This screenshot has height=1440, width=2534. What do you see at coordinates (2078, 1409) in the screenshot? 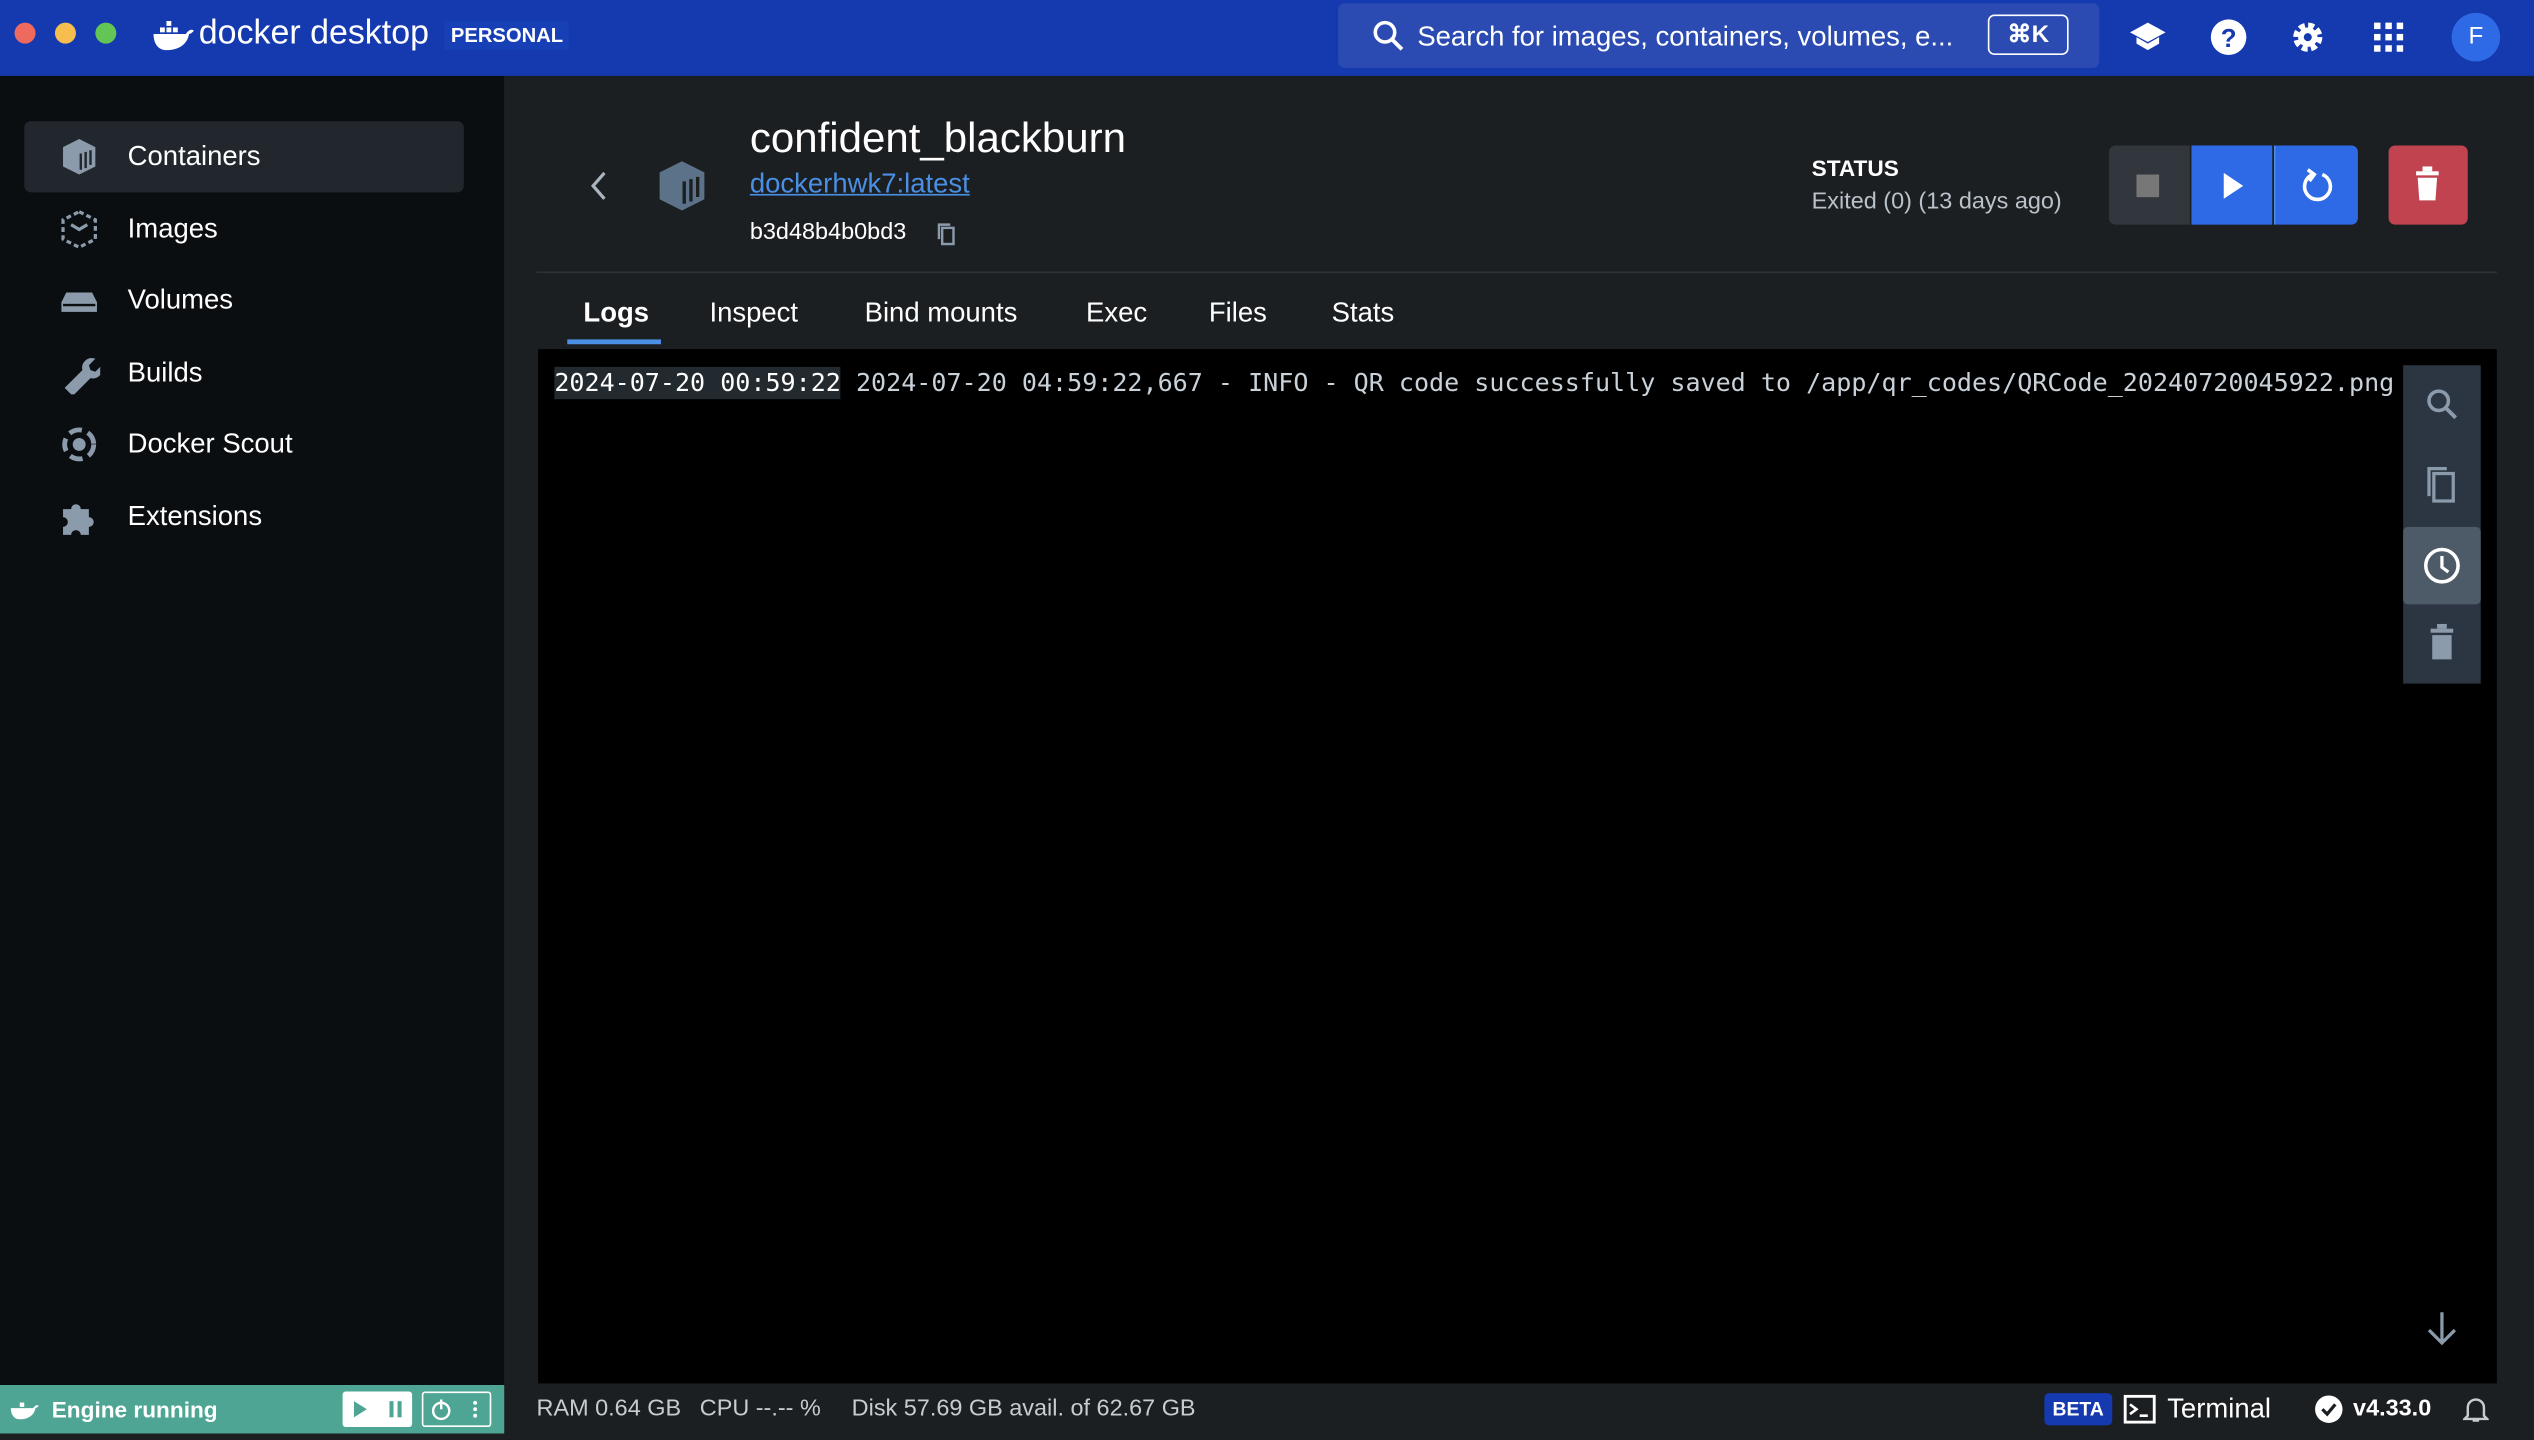
I see `beta-badge: BETA` at bounding box center [2078, 1409].